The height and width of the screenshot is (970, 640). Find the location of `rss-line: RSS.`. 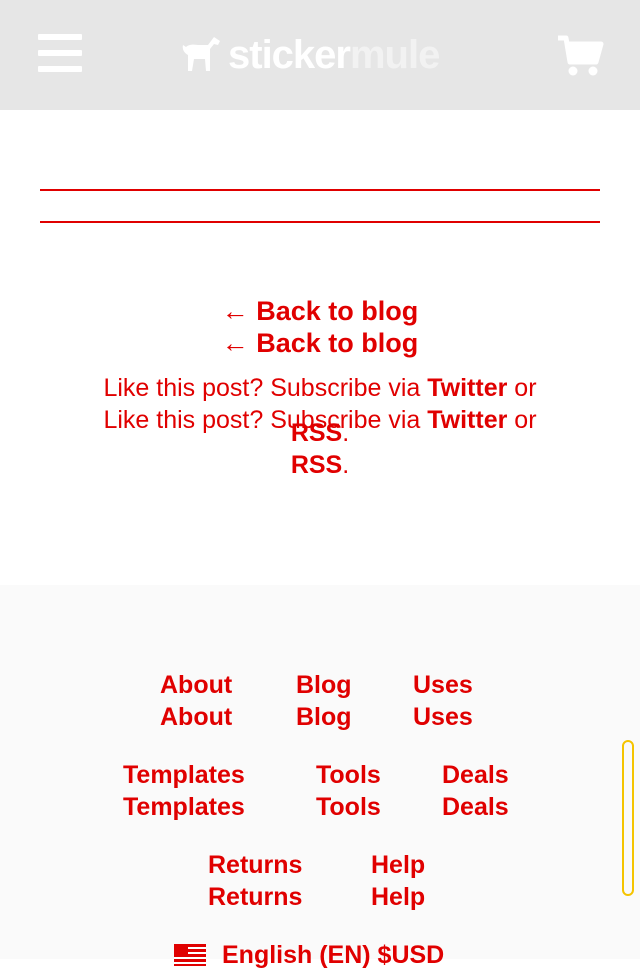

rss-line: RSS. is located at coordinates (320, 465).